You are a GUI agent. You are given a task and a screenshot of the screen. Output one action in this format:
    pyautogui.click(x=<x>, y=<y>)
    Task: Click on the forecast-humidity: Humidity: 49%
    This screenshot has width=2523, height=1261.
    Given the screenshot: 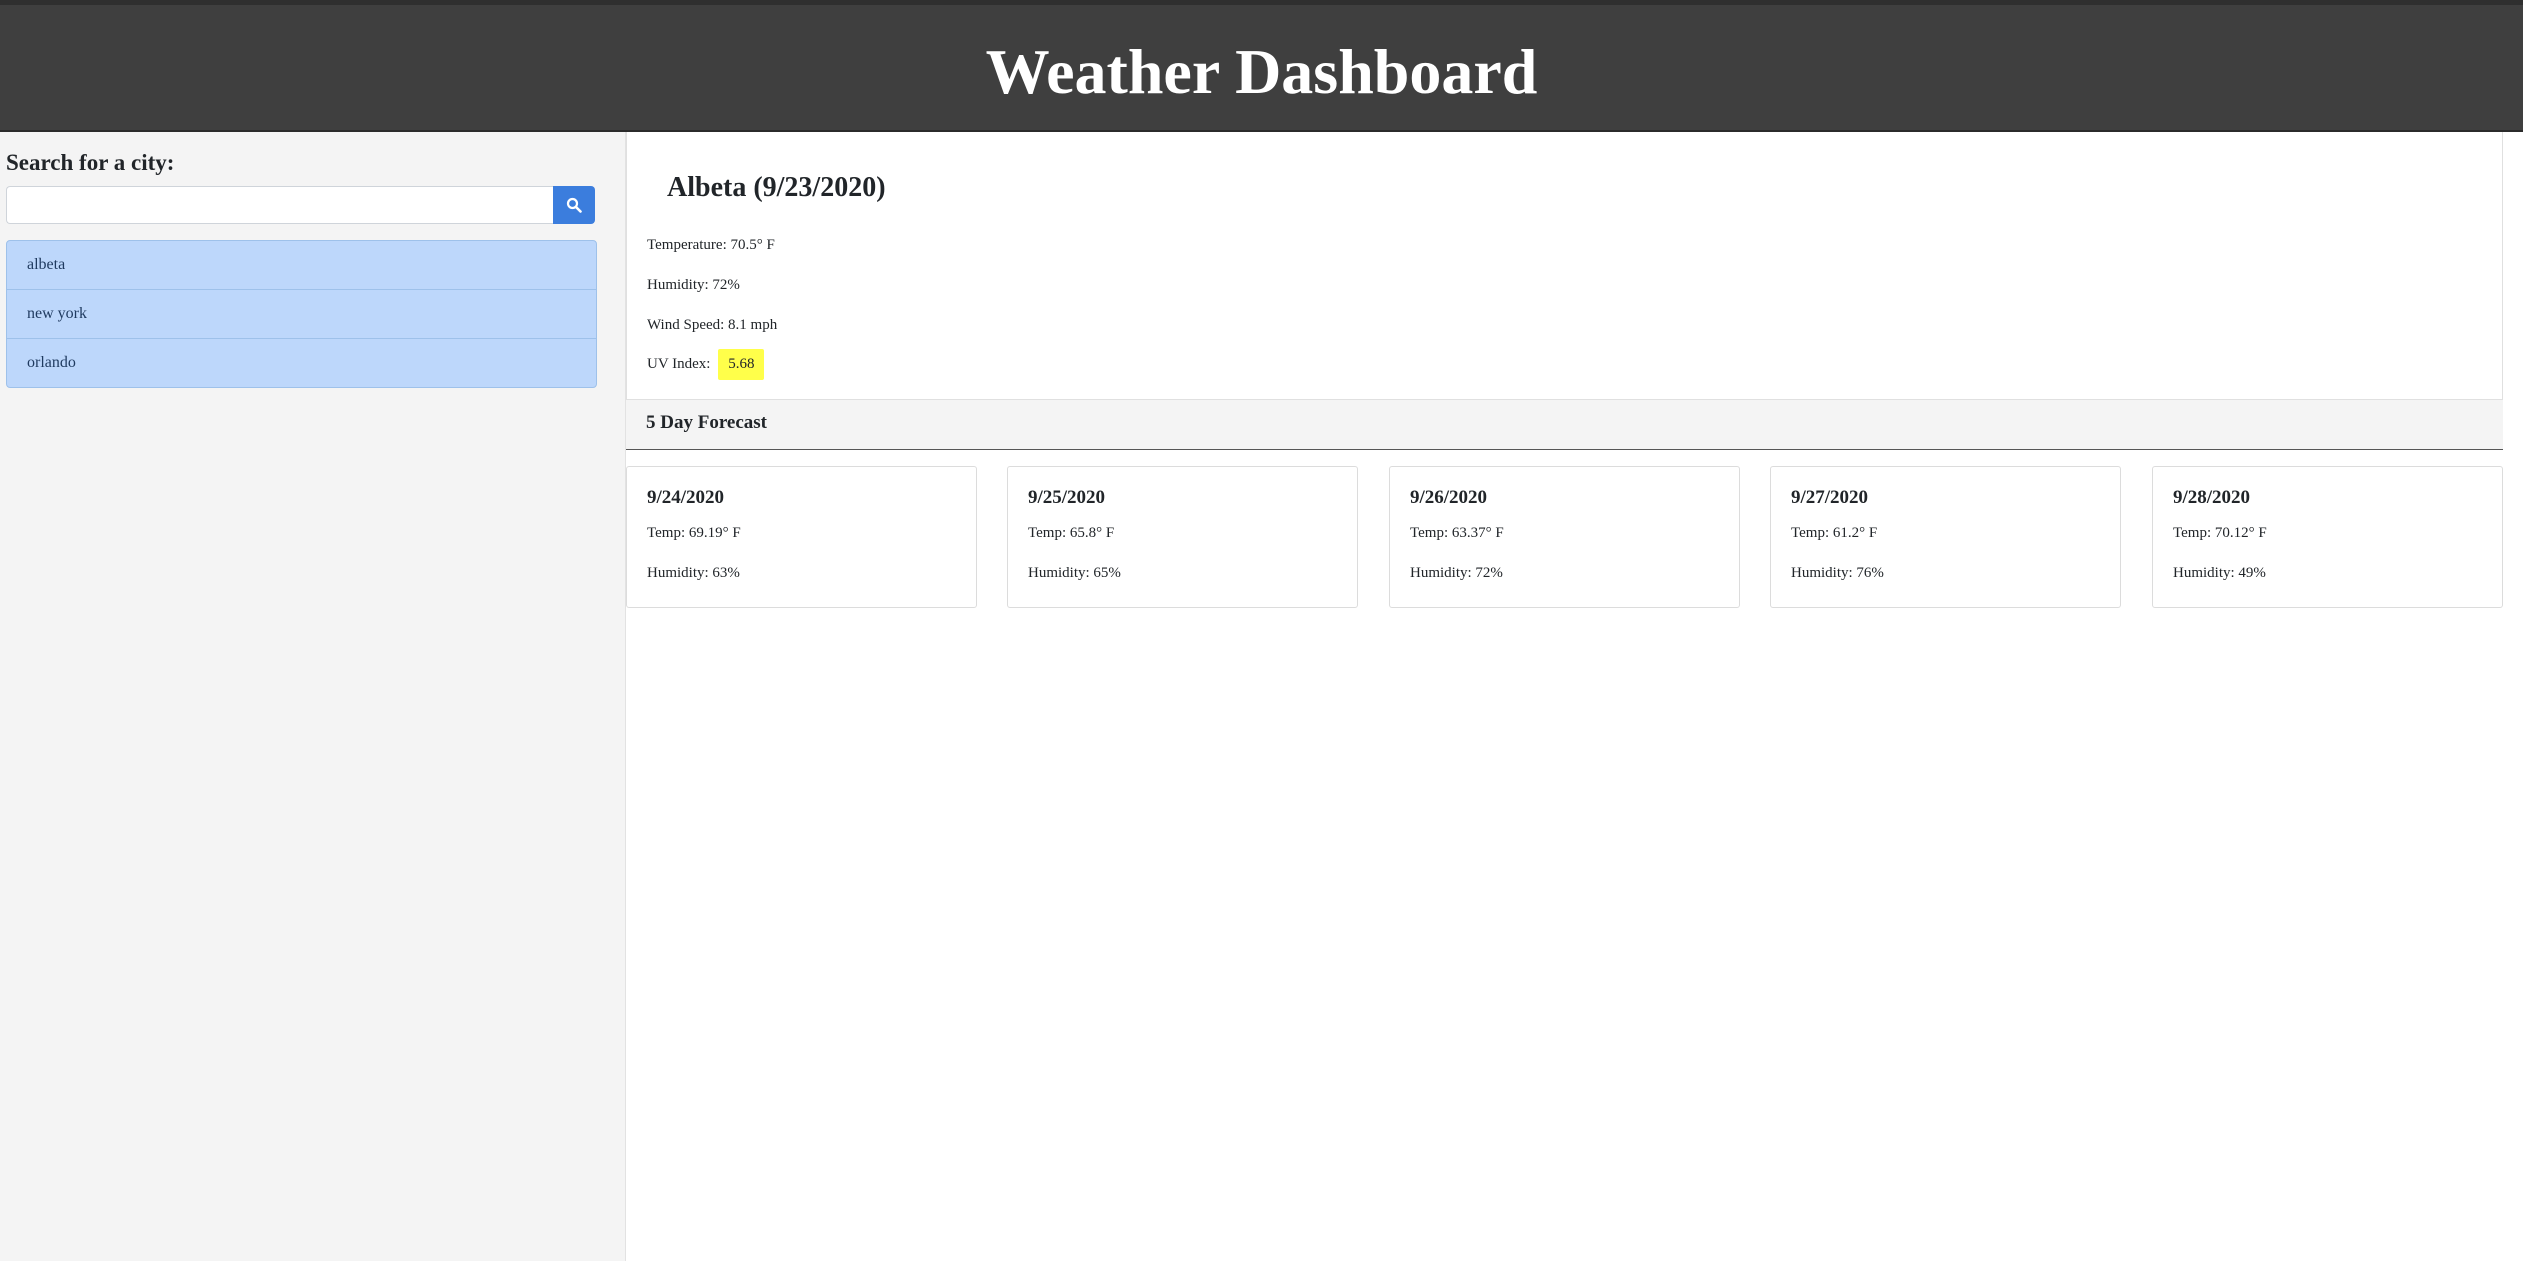 What is the action you would take?
    pyautogui.click(x=2219, y=573)
    